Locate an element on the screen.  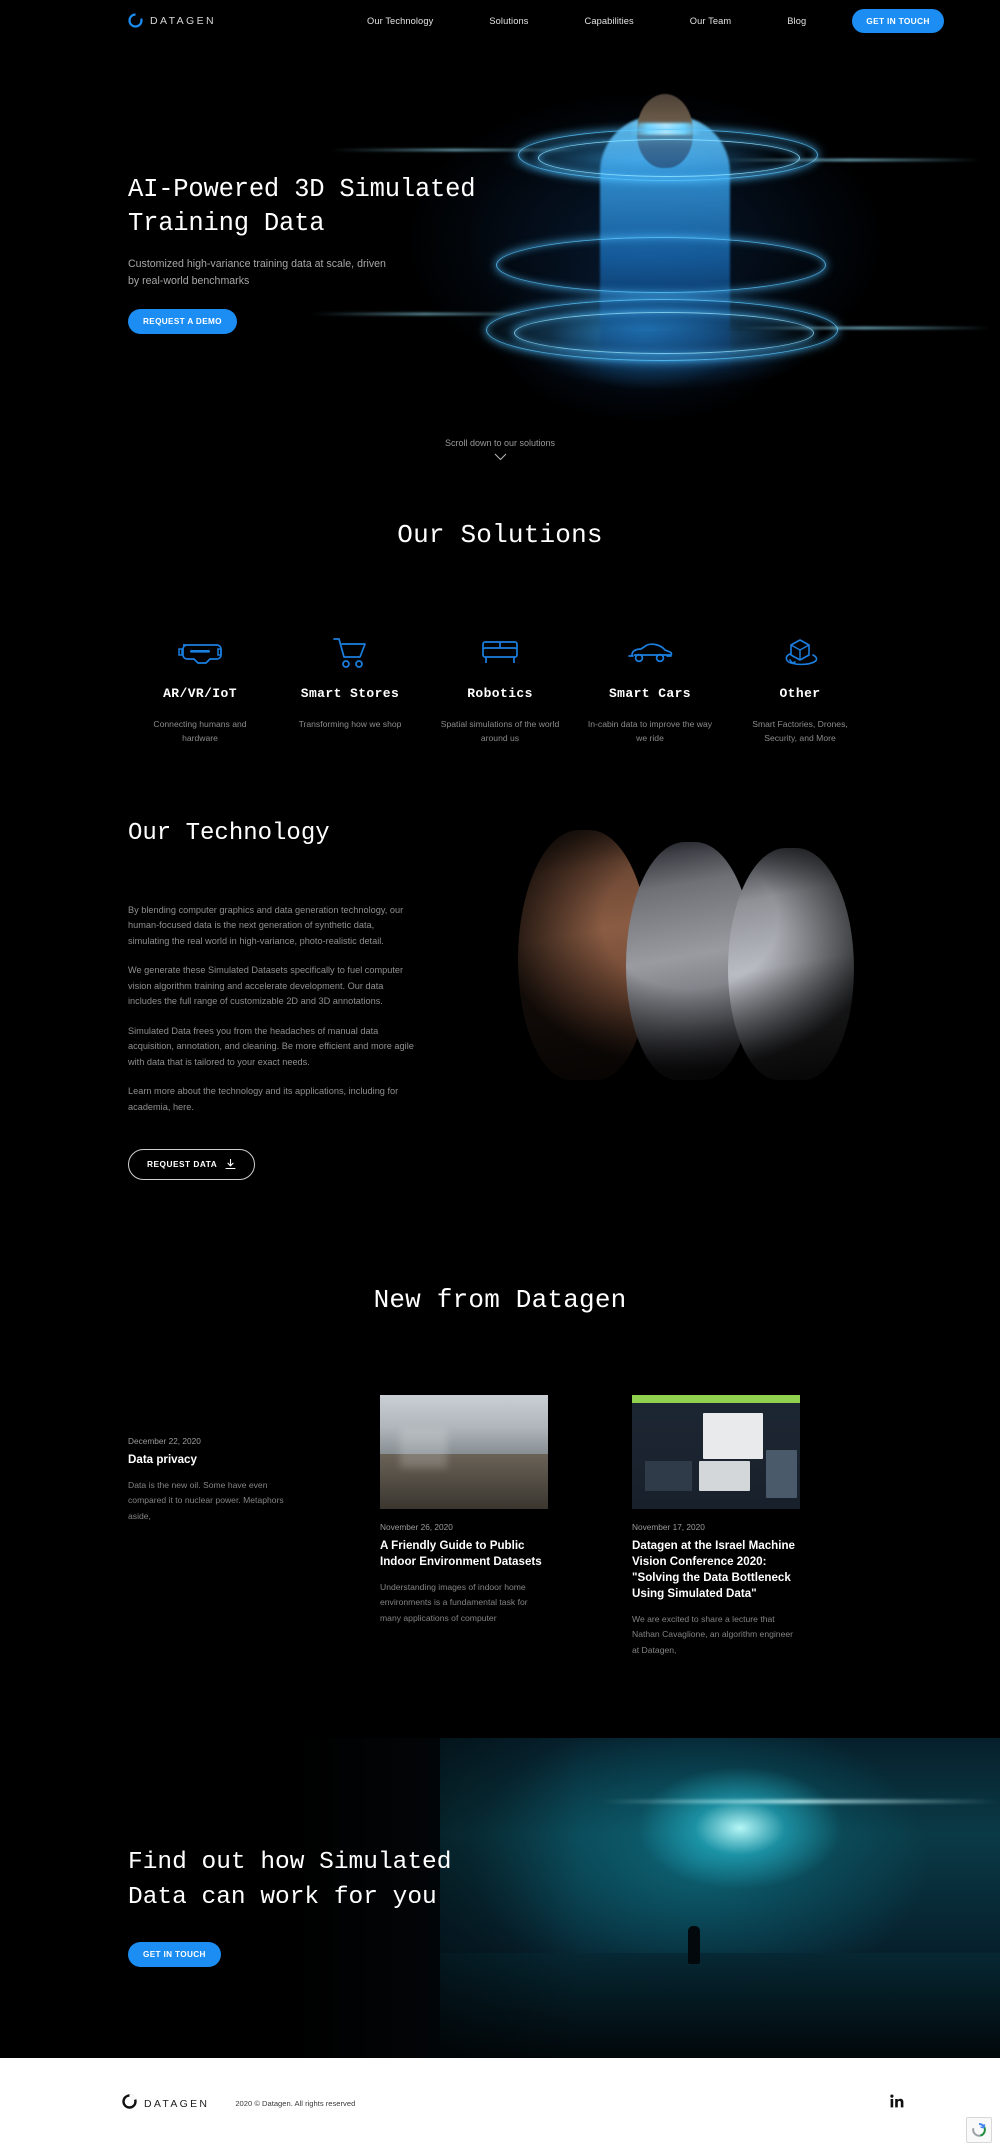
nav-link-capabilities: Capabilities is located at coordinates (609, 21).